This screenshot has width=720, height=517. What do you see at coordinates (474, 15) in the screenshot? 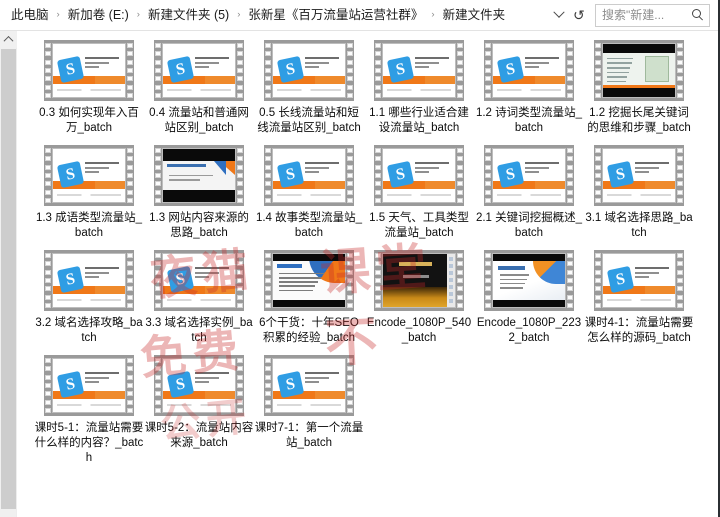
I see `breadcrumb-item-4: 新建文件夹` at bounding box center [474, 15].